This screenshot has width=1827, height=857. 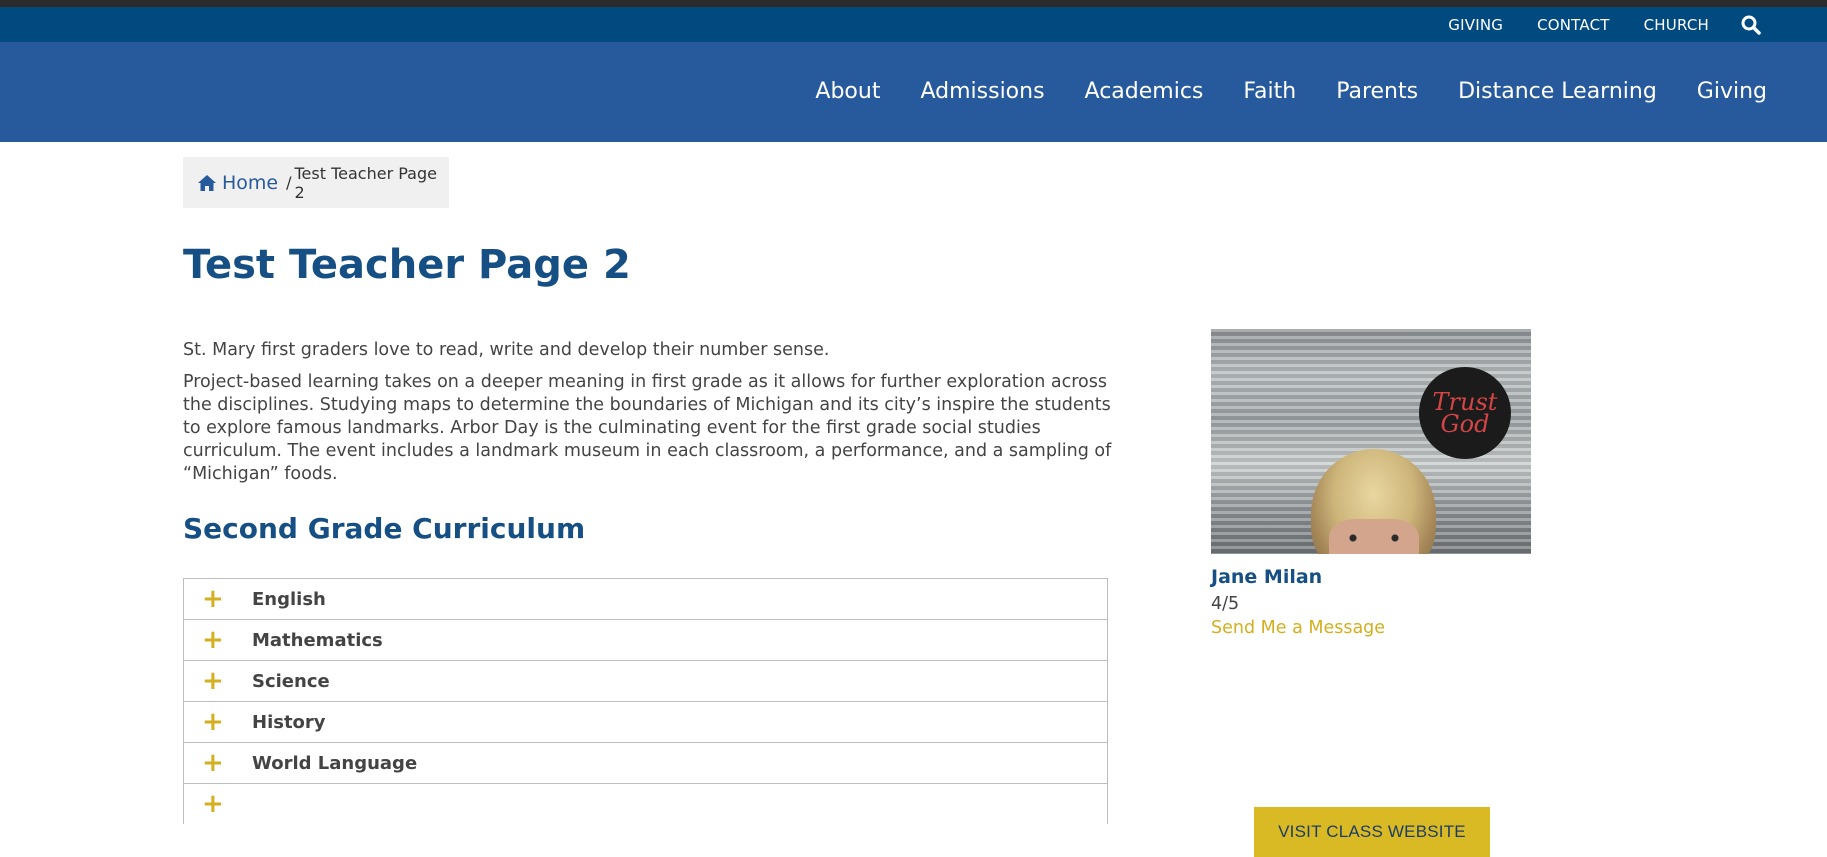 What do you see at coordinates (645, 598) in the screenshot?
I see `accordion-item-english: + English` at bounding box center [645, 598].